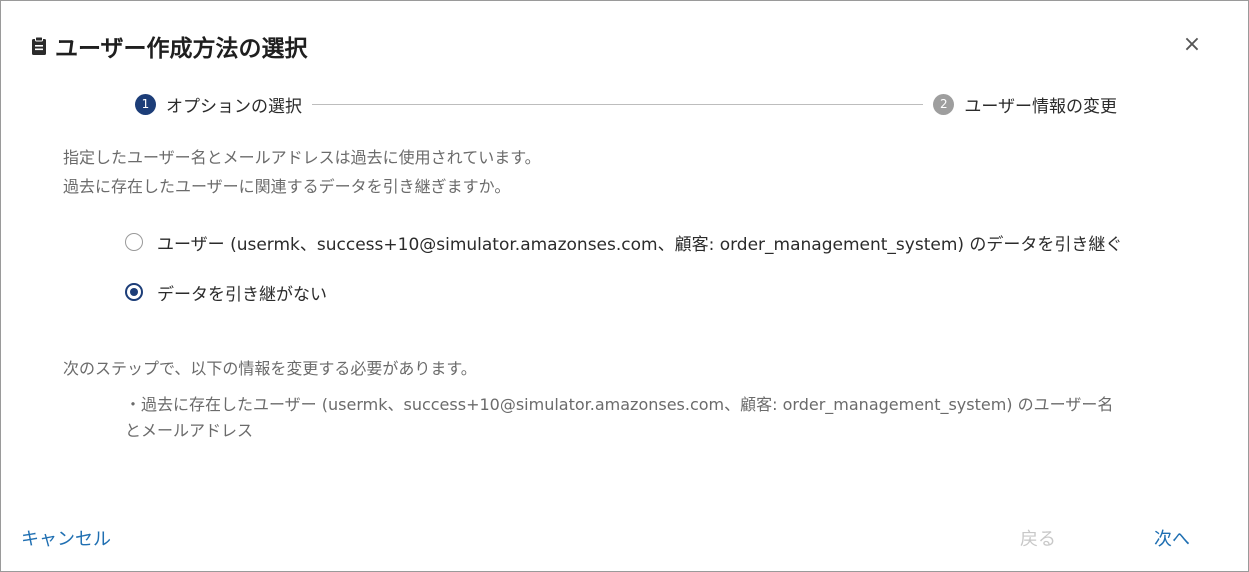 This screenshot has width=1249, height=572. I want to click on close-button: ×, so click(1192, 45).